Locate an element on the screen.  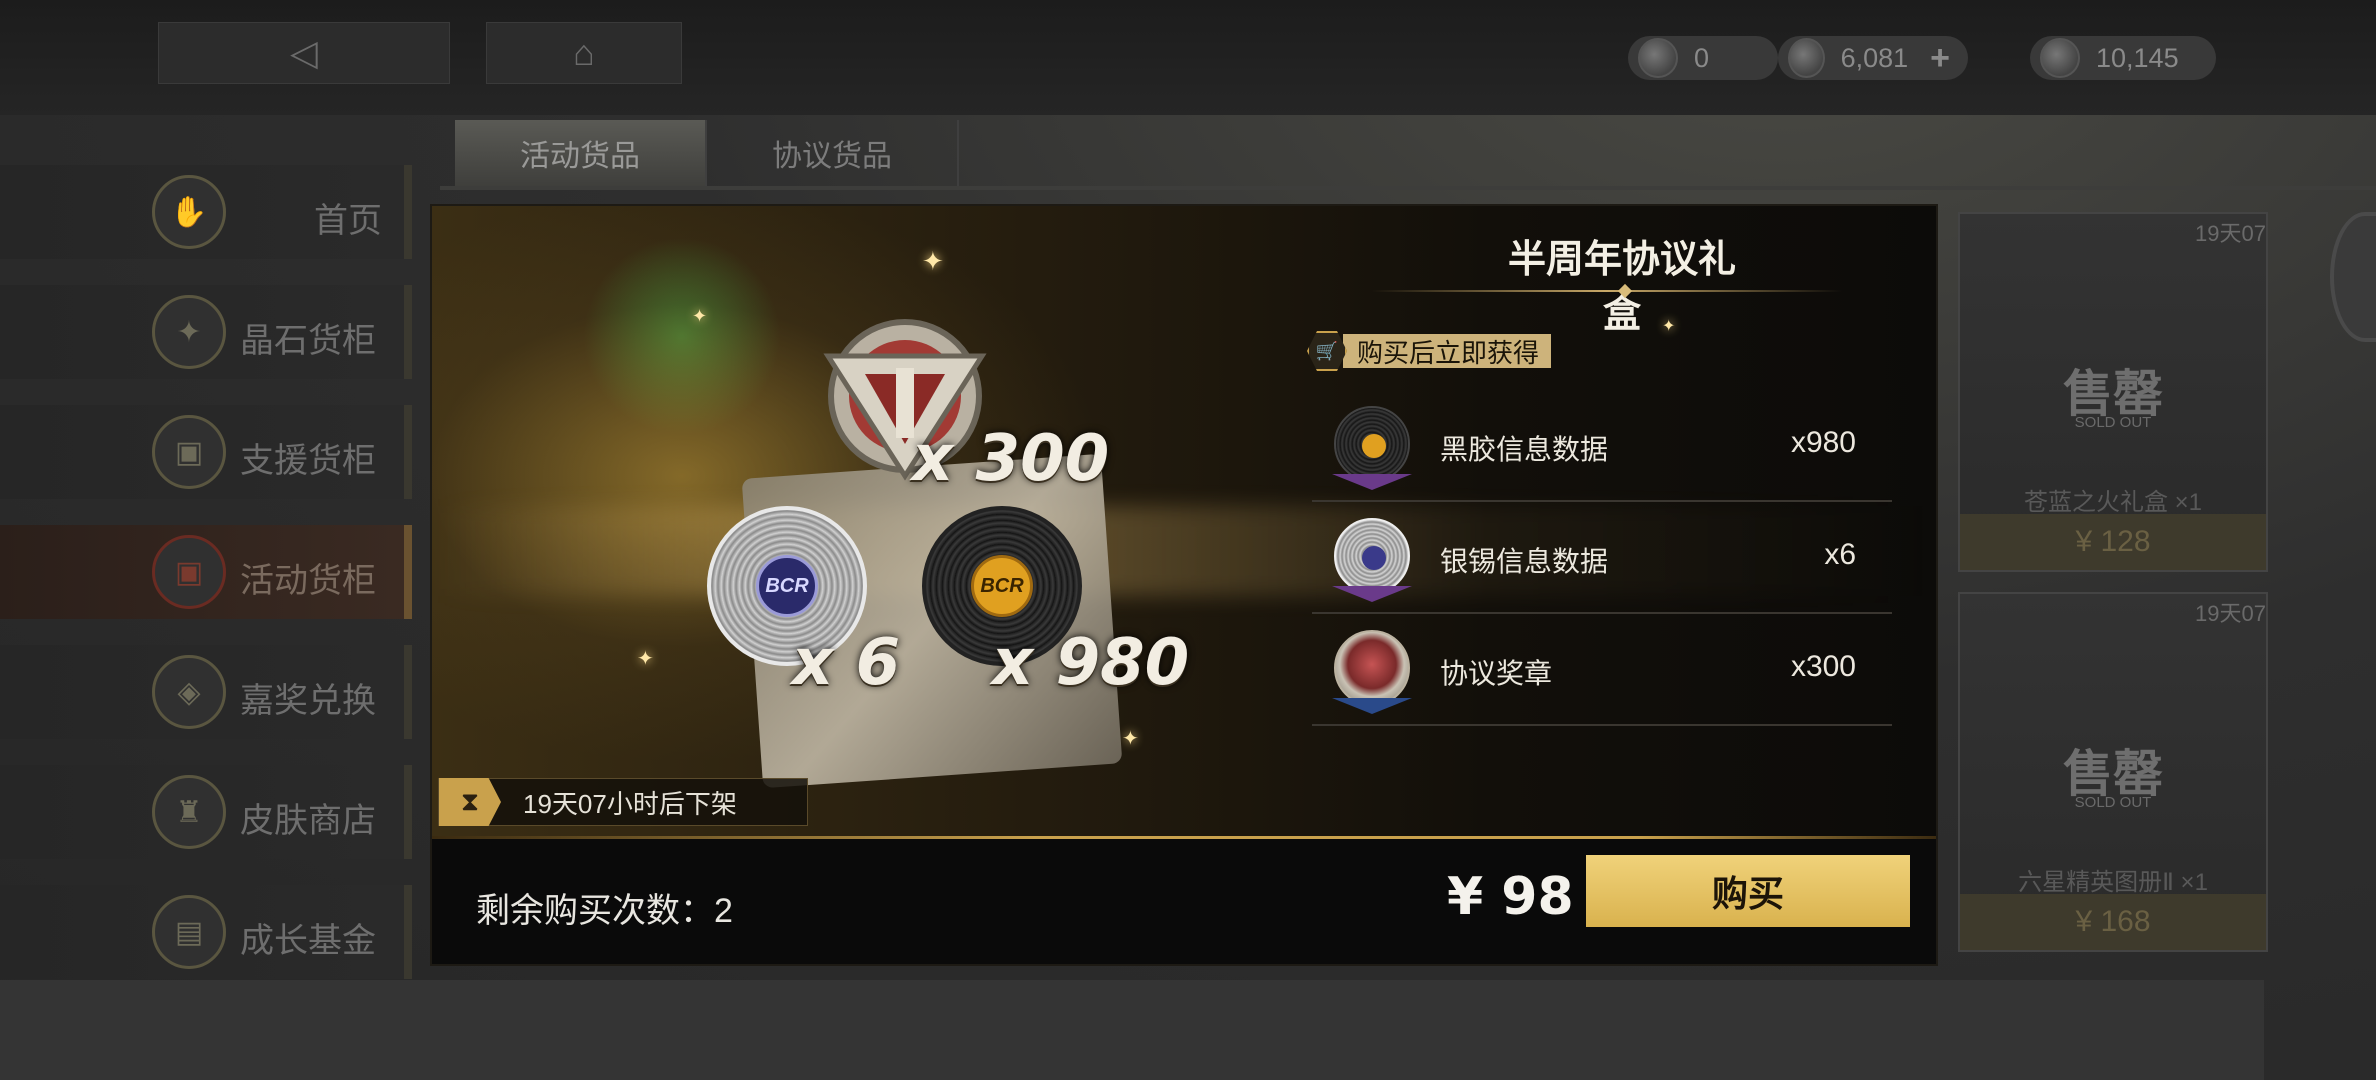
home-icon: ⌂ is located at coordinates (584, 52).